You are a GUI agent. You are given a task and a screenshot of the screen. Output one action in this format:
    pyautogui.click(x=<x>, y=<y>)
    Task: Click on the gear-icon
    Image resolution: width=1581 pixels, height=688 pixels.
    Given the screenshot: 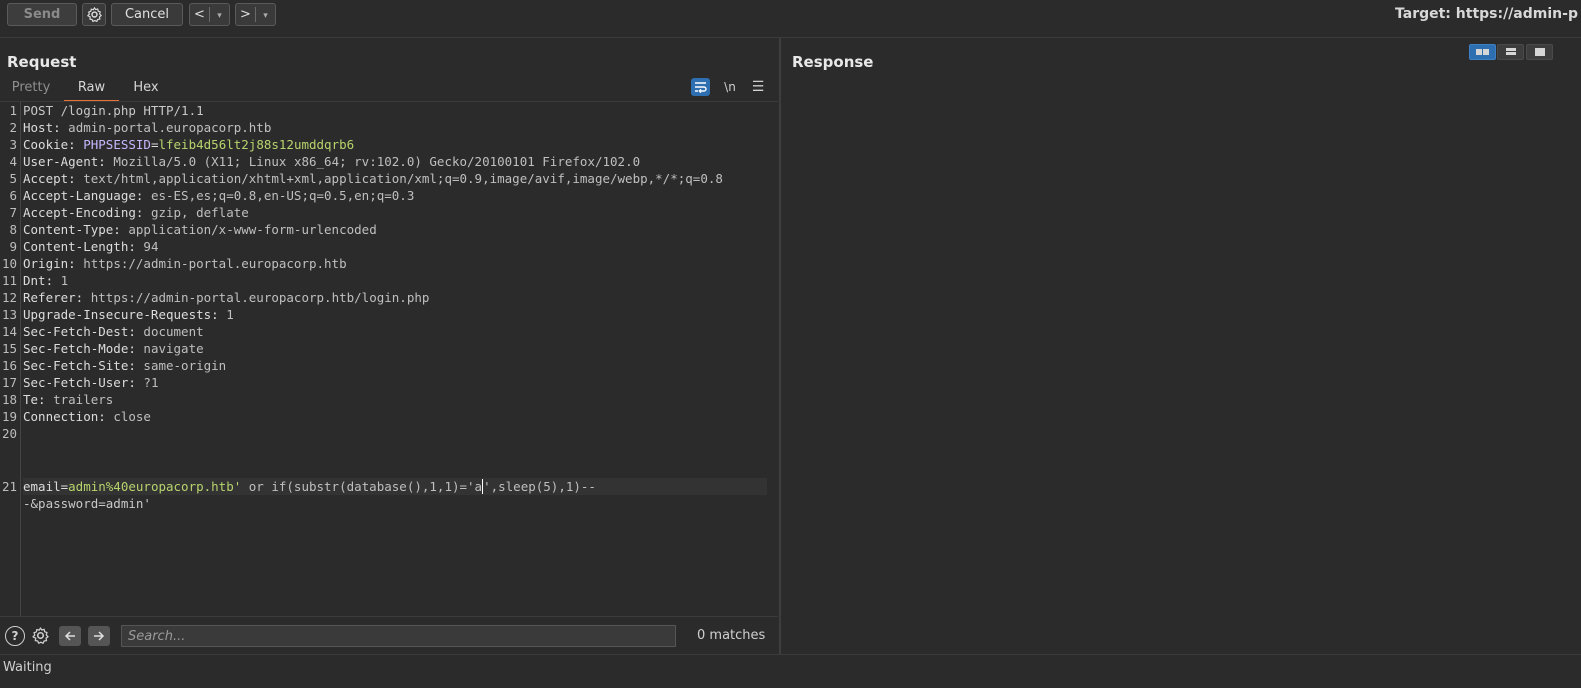 What is the action you would take?
    pyautogui.click(x=40, y=635)
    